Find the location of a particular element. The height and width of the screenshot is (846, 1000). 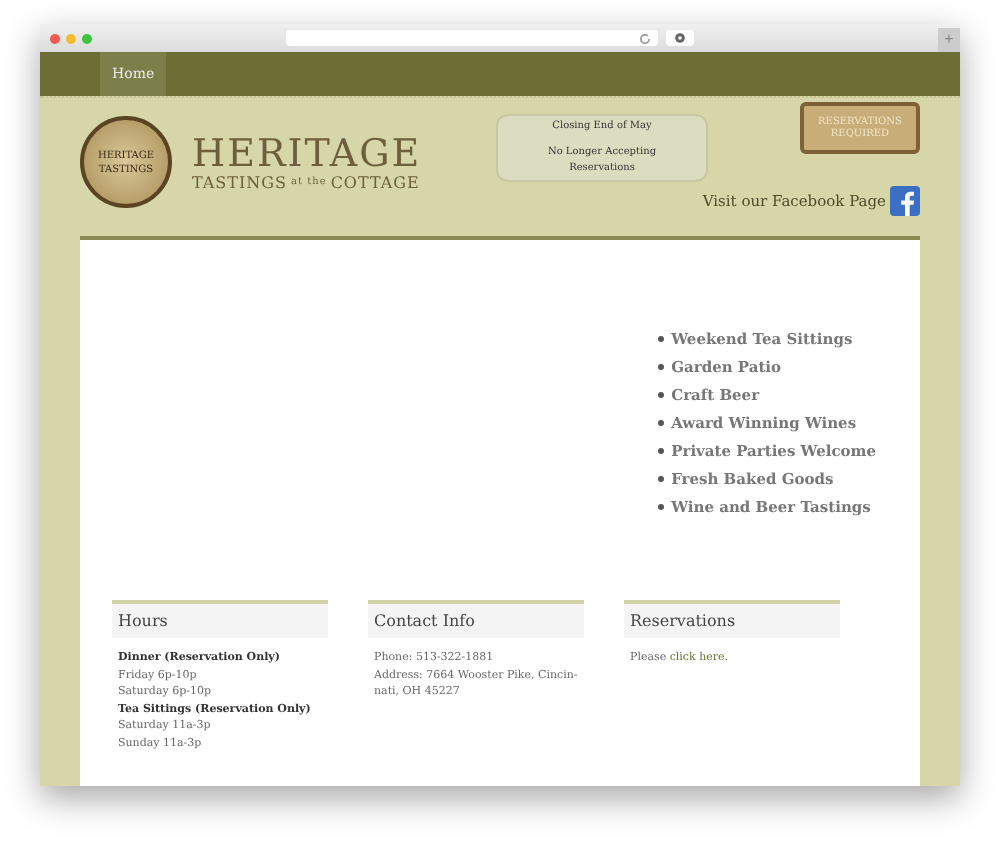

widget-title: Reservations is located at coordinates (732, 619).